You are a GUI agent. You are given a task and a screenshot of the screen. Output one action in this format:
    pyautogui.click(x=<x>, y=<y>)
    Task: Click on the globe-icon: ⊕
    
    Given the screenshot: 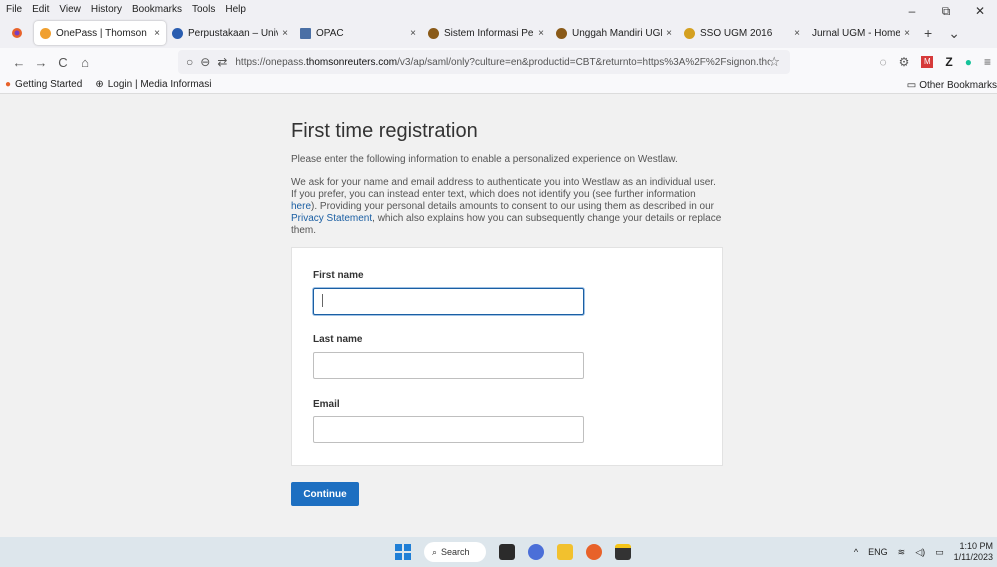 What is the action you would take?
    pyautogui.click(x=99, y=84)
    